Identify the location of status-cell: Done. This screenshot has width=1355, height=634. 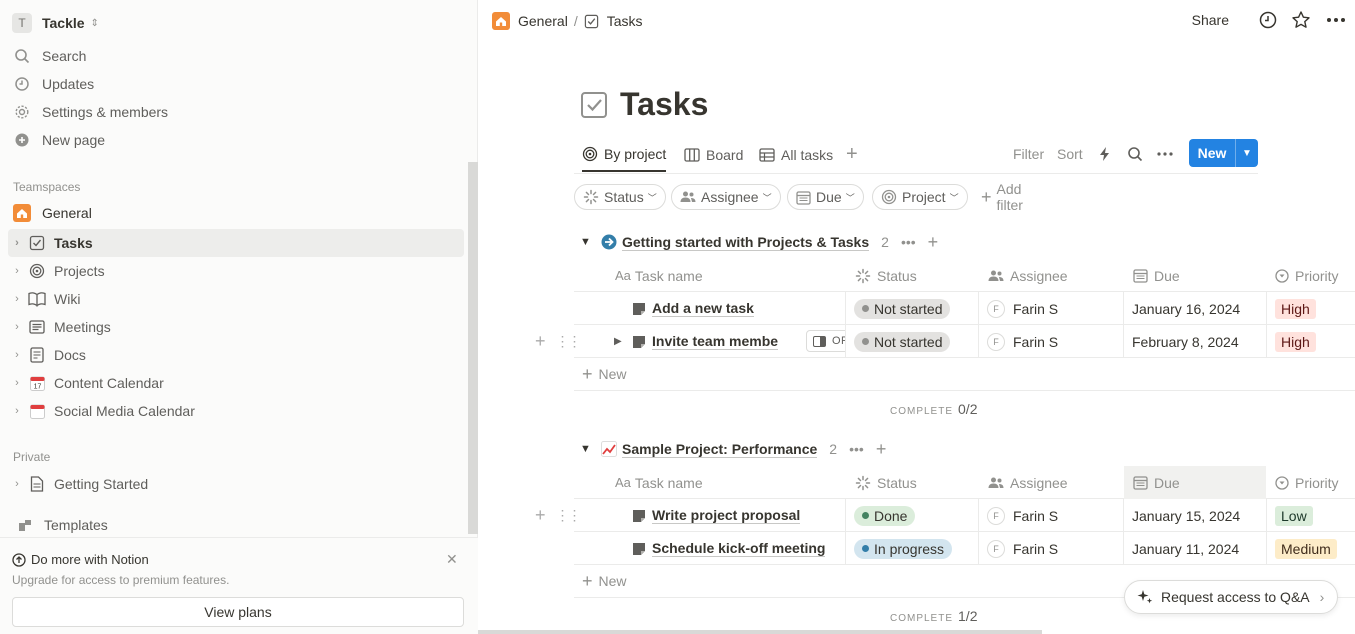
(911, 515).